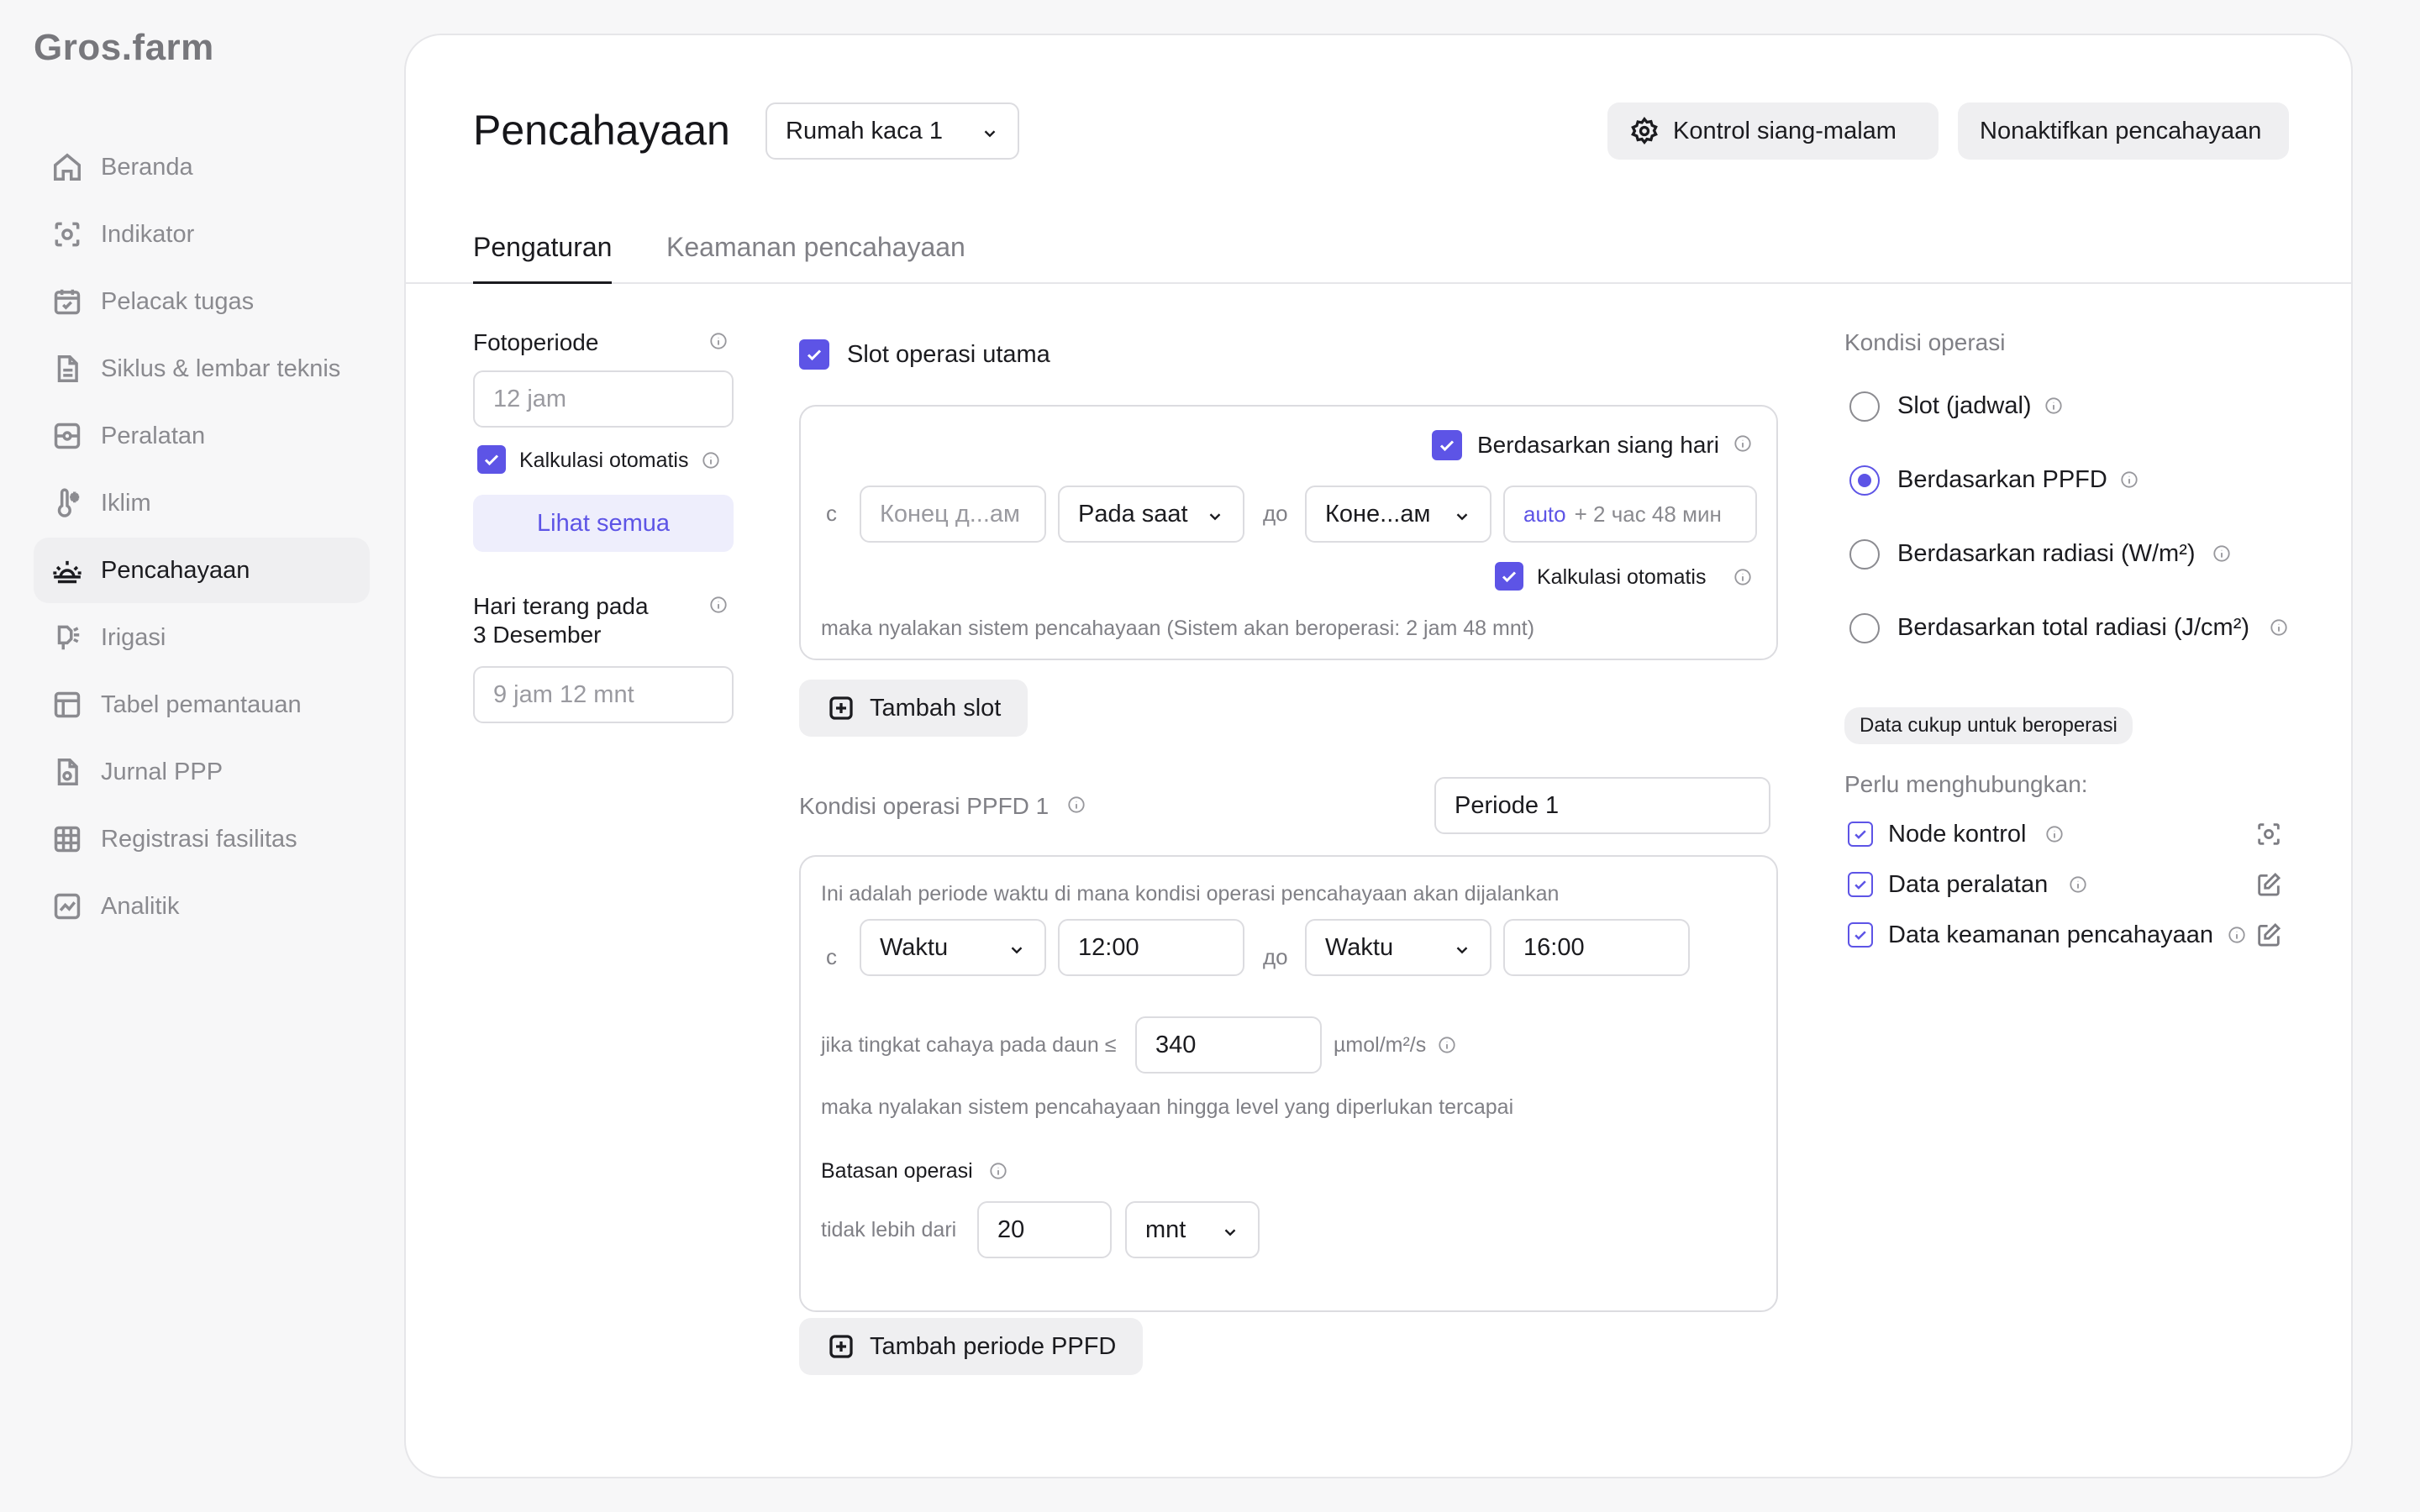 This screenshot has height=1512, width=2420. I want to click on tab-pengaturan: Pengaturan, so click(543, 258).